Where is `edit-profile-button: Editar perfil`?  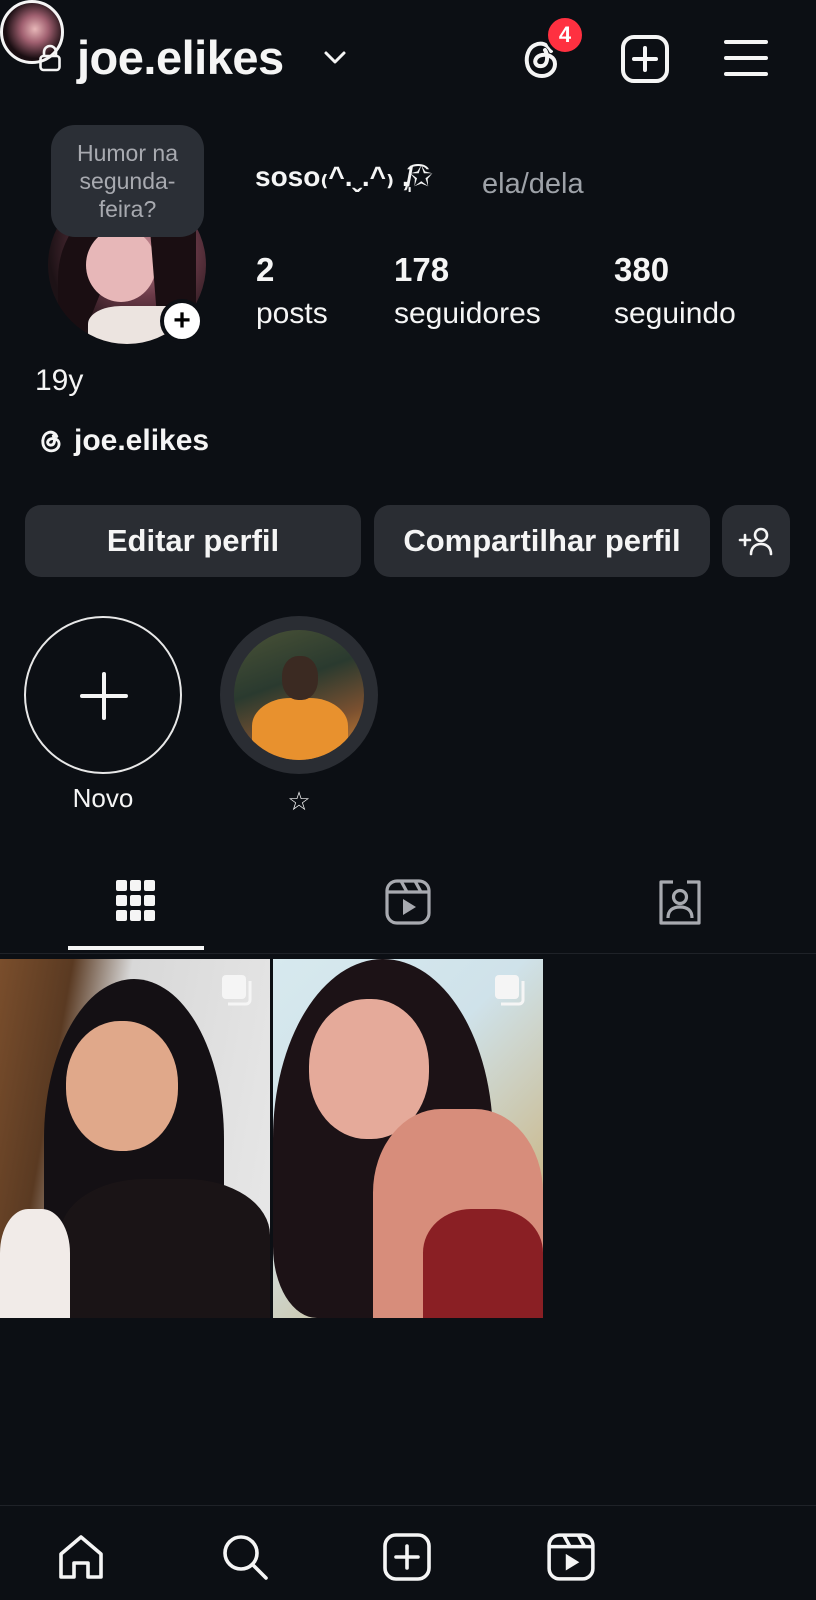 edit-profile-button: Editar perfil is located at coordinates (193, 541).